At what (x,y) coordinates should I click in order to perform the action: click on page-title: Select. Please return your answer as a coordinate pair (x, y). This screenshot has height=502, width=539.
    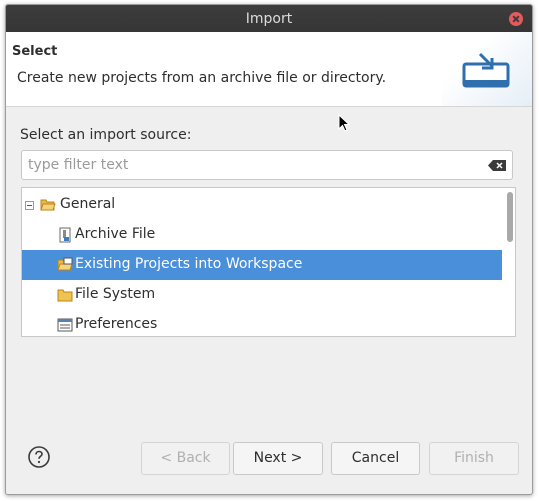
    Looking at the image, I should click on (35, 51).